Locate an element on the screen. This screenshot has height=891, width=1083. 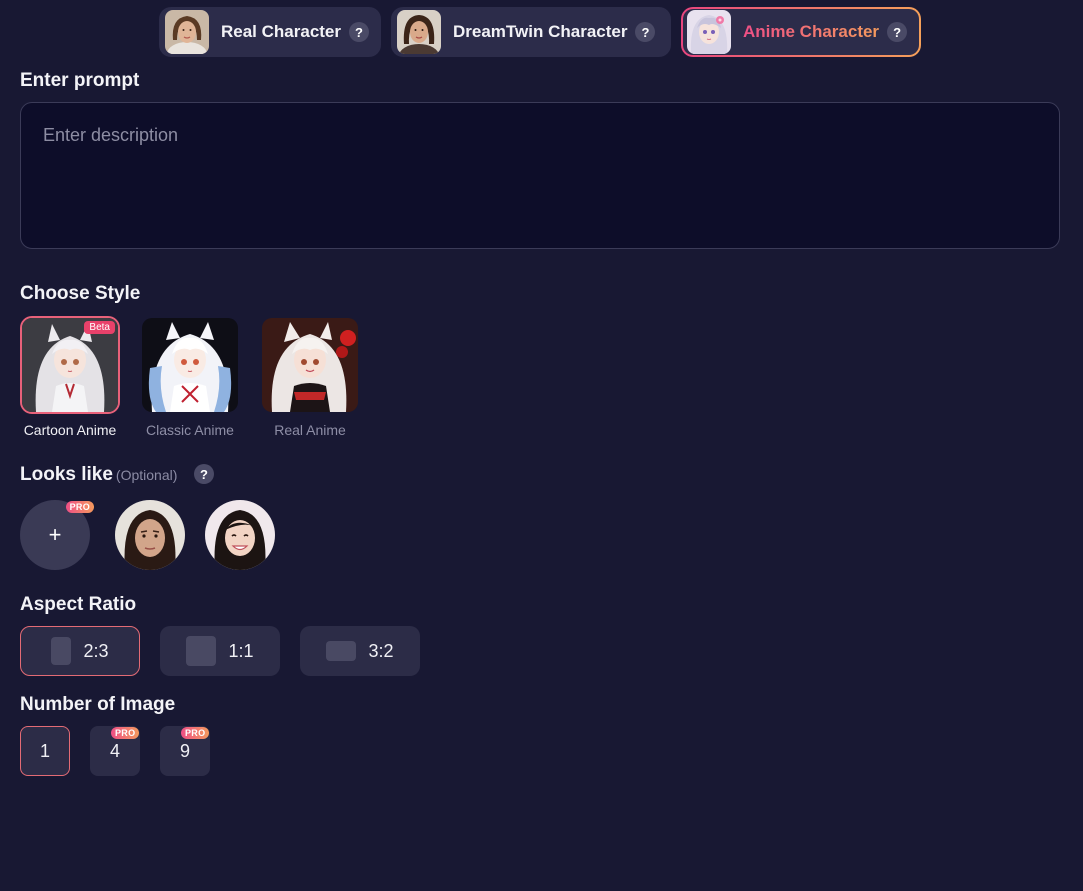
style-label: Cartoon Anime is located at coordinates (70, 430).